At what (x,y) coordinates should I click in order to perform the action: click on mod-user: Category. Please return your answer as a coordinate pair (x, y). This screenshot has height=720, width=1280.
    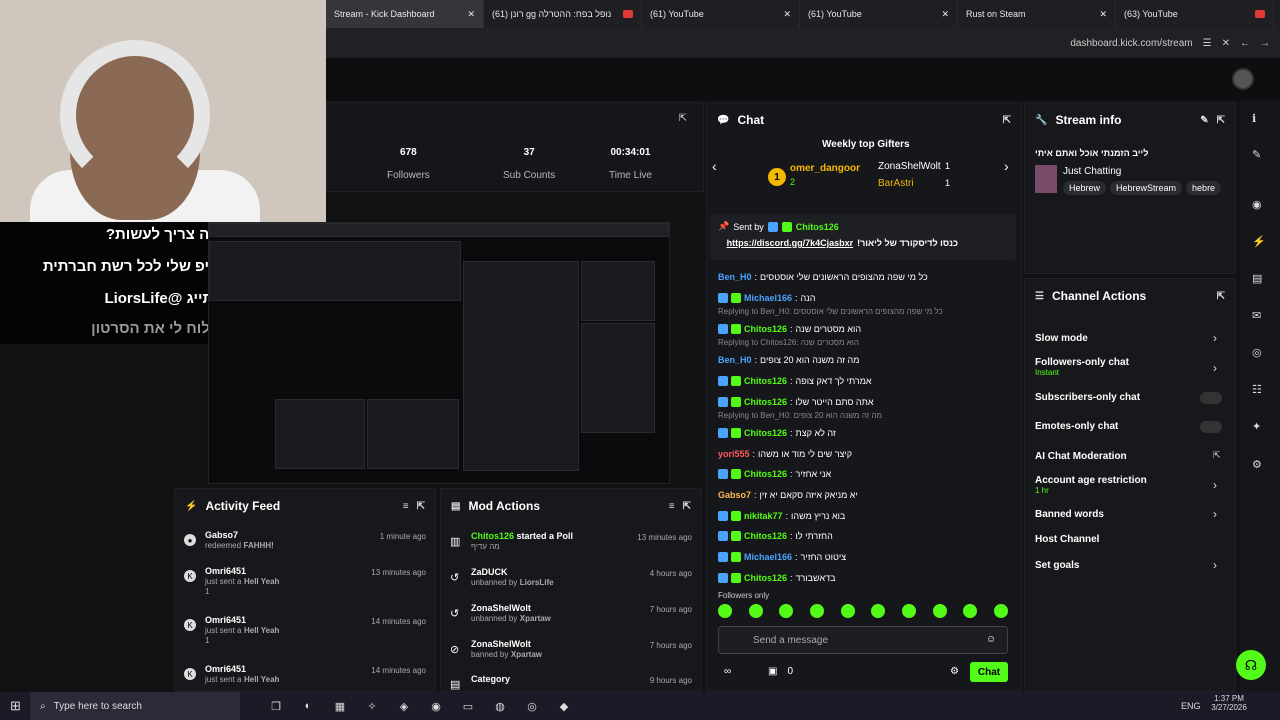
    Looking at the image, I should click on (490, 679).